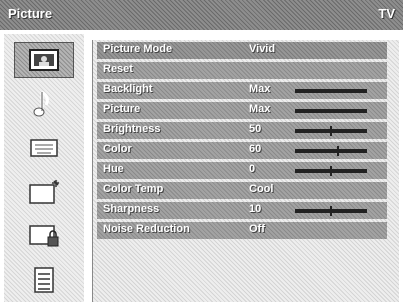 The image size is (403, 306). I want to click on menu-title: Picture, so click(30, 13).